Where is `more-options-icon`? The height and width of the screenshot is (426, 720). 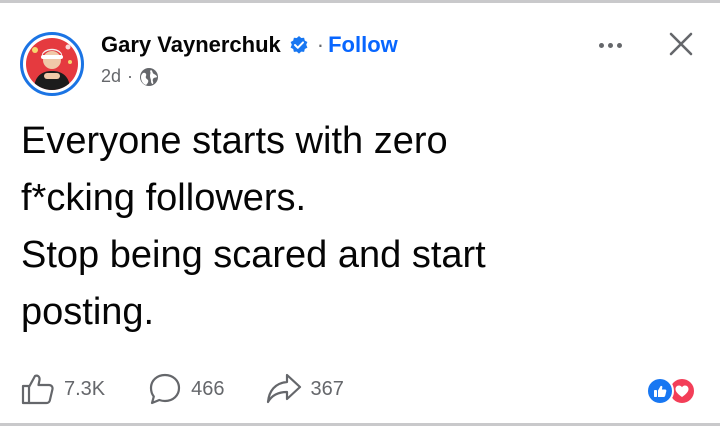
more-options-icon is located at coordinates (610, 45).